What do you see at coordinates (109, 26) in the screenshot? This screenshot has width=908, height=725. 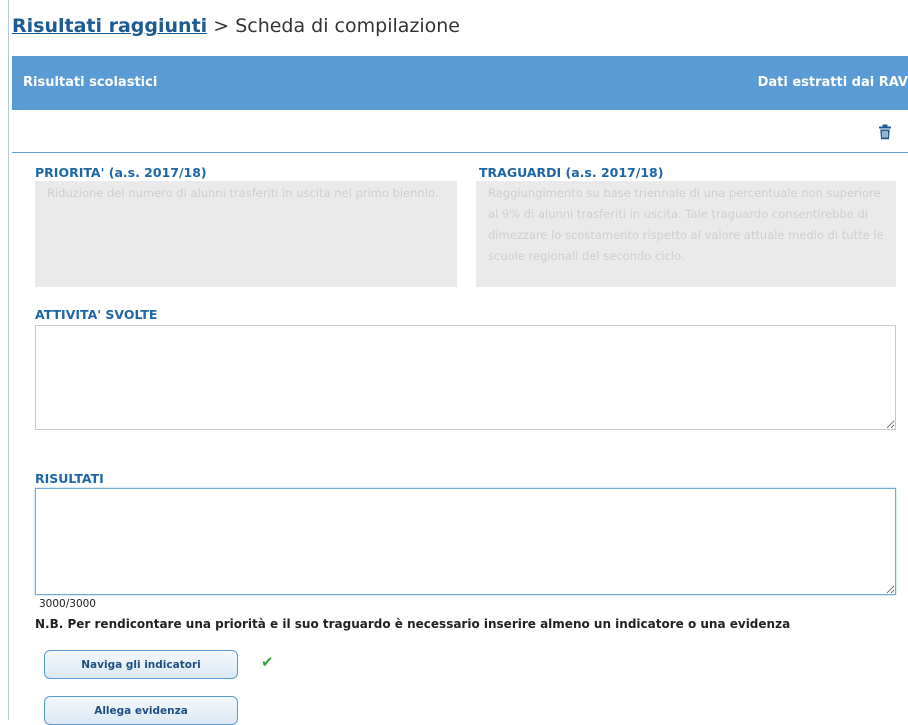 I see `breadcrumb-link-risultati: Risultati raggiunti` at bounding box center [109, 26].